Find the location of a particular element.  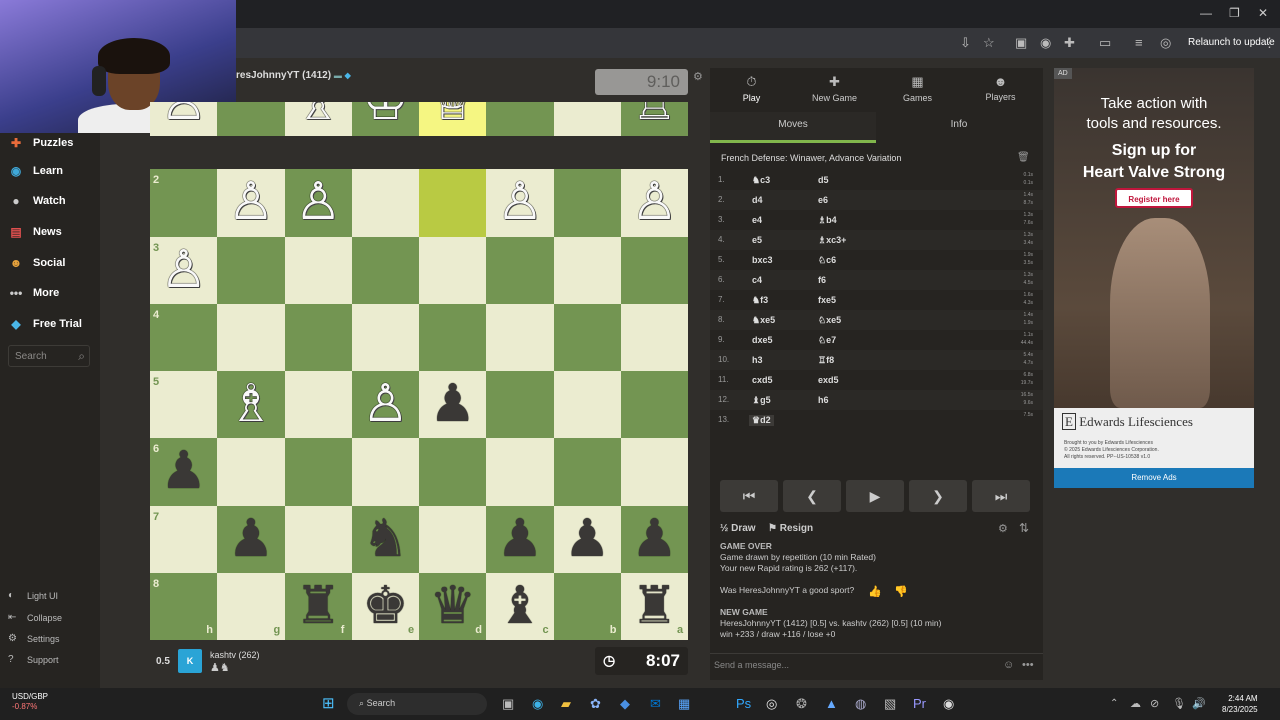

profile-icon: ◎ is located at coordinates (1165, 43).